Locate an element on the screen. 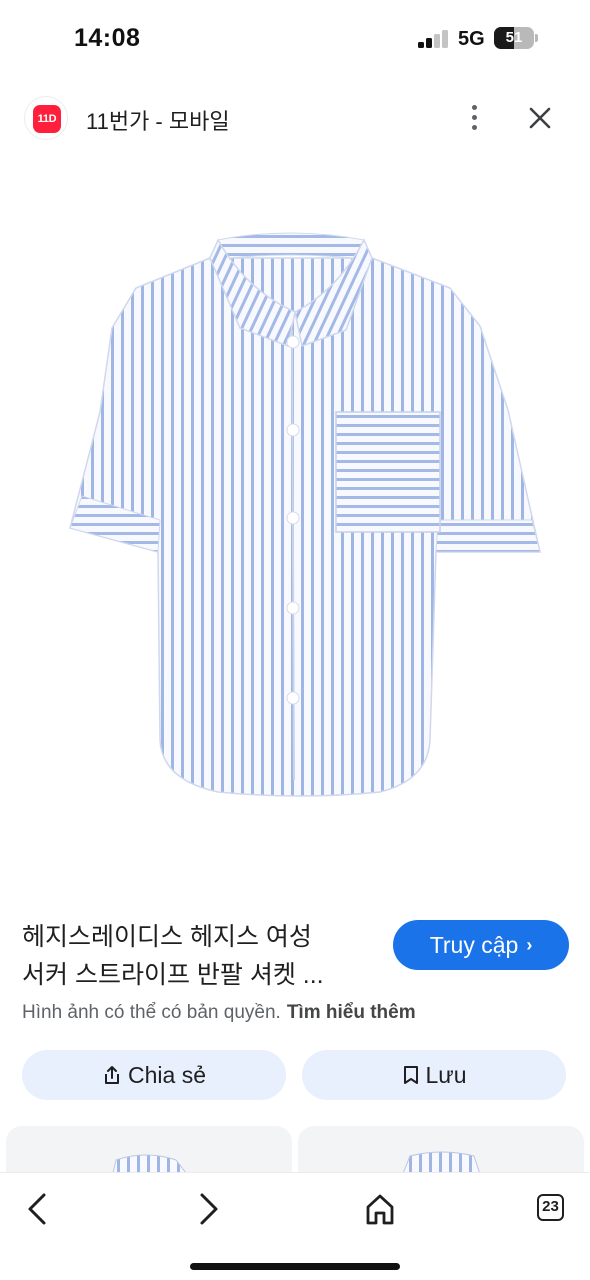  page-header: 11D 11번가 - 모바일 is located at coordinates (295, 118).